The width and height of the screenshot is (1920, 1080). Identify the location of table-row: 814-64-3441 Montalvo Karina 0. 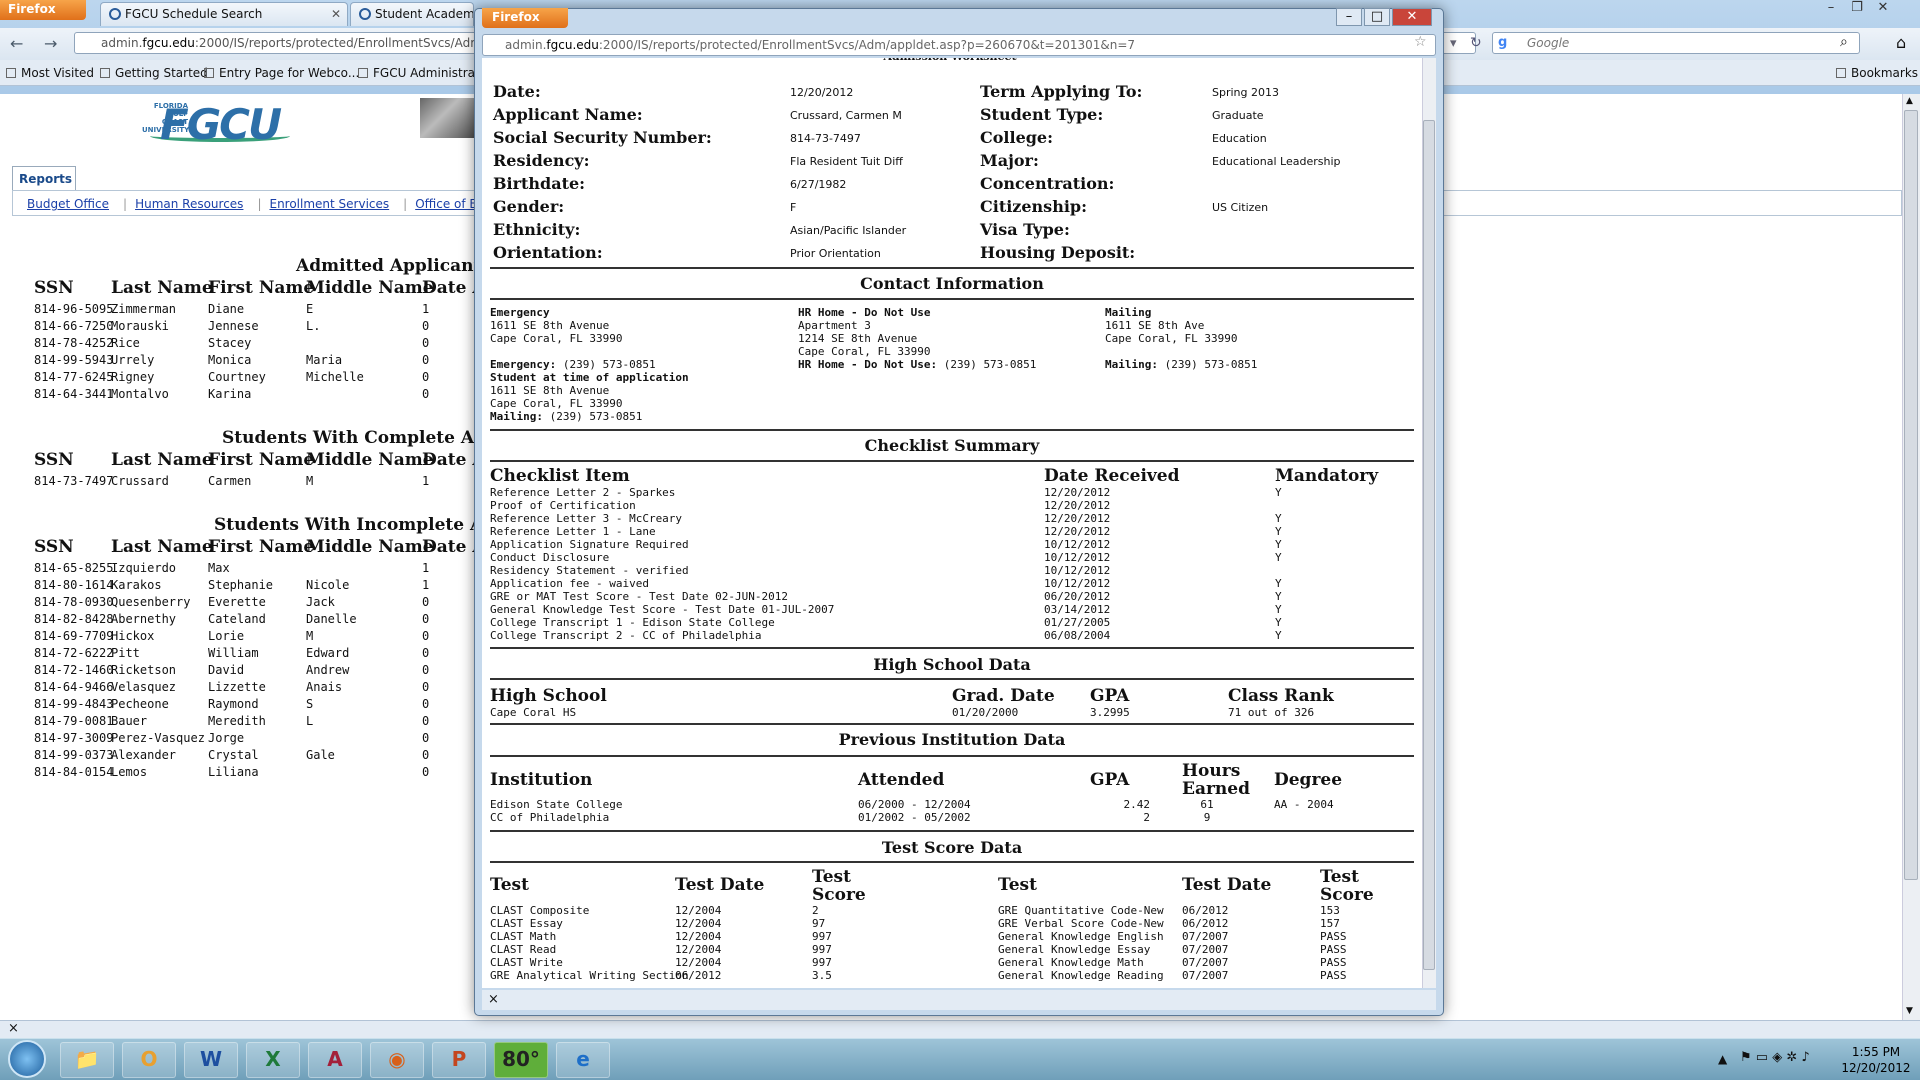
(237, 395).